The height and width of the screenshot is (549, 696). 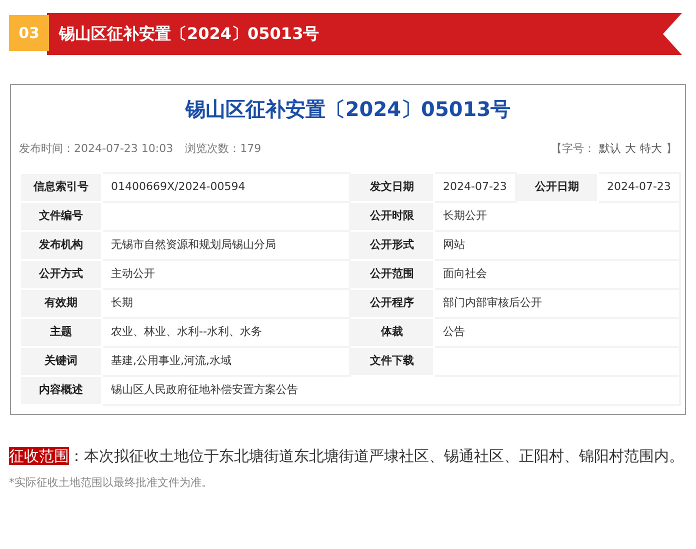 What do you see at coordinates (391, 390) in the screenshot?
I see `field-value: 锡山区人民政府征地补偿安置方案公告` at bounding box center [391, 390].